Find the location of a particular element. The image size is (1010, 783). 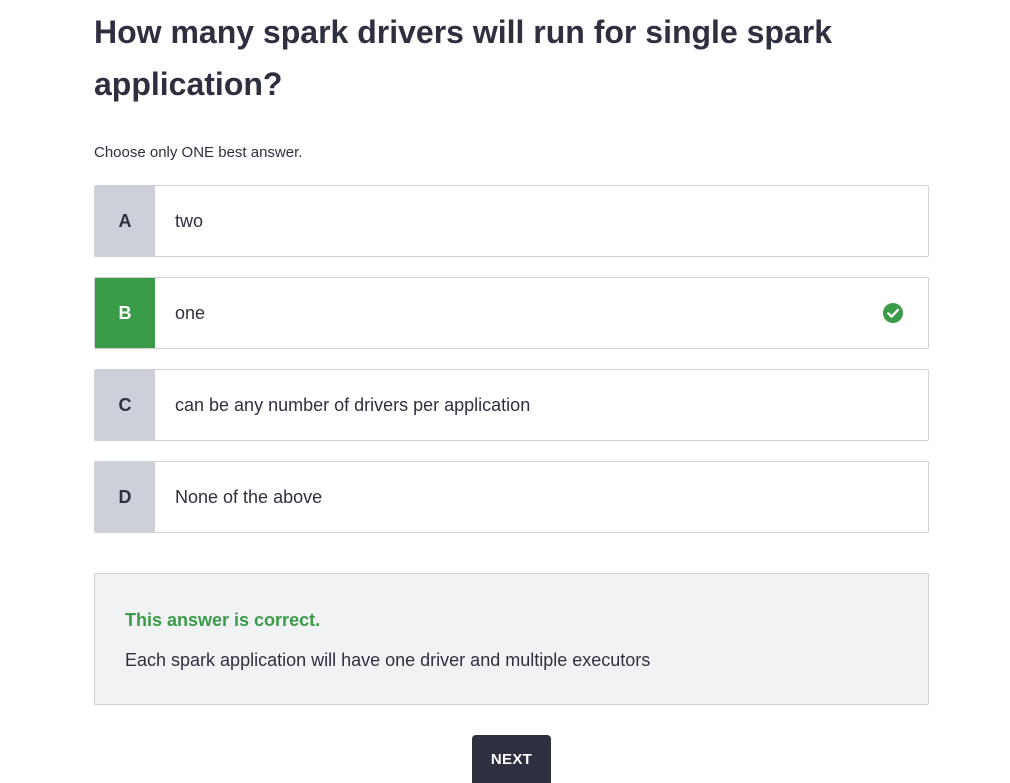

check-circle-icon is located at coordinates (893, 313).